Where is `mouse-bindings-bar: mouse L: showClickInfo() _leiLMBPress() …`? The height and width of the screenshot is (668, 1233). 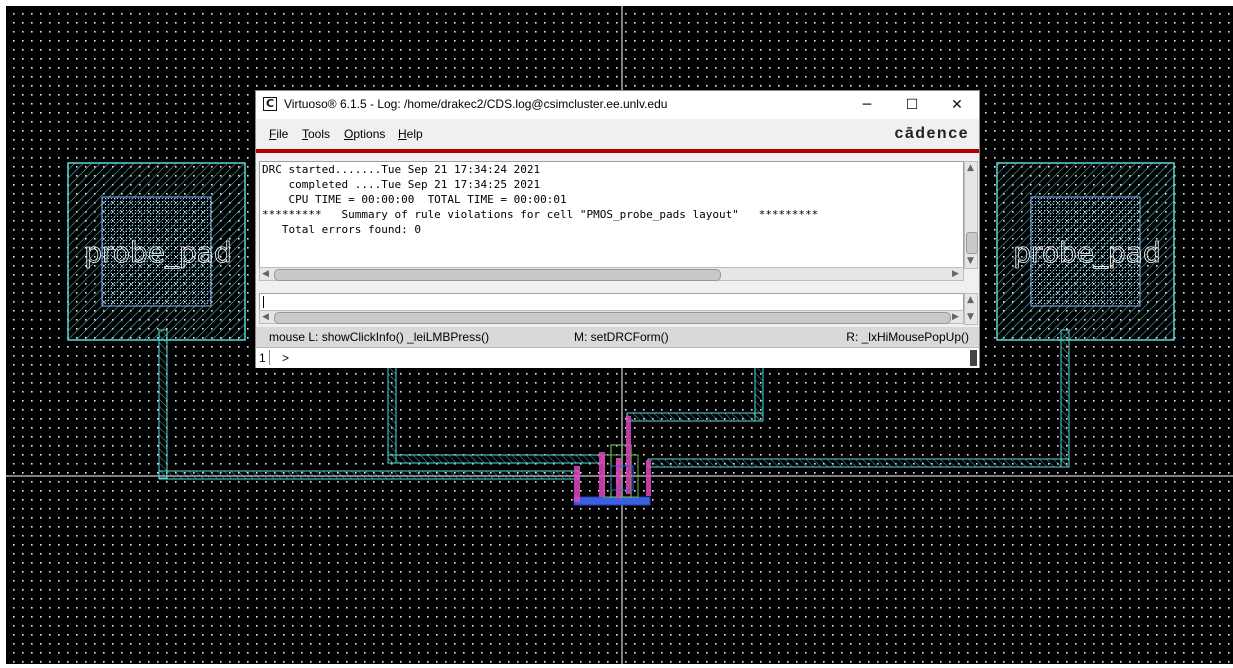 mouse-bindings-bar: mouse L: showClickInfo() _leiLMBPress() … is located at coordinates (617, 337).